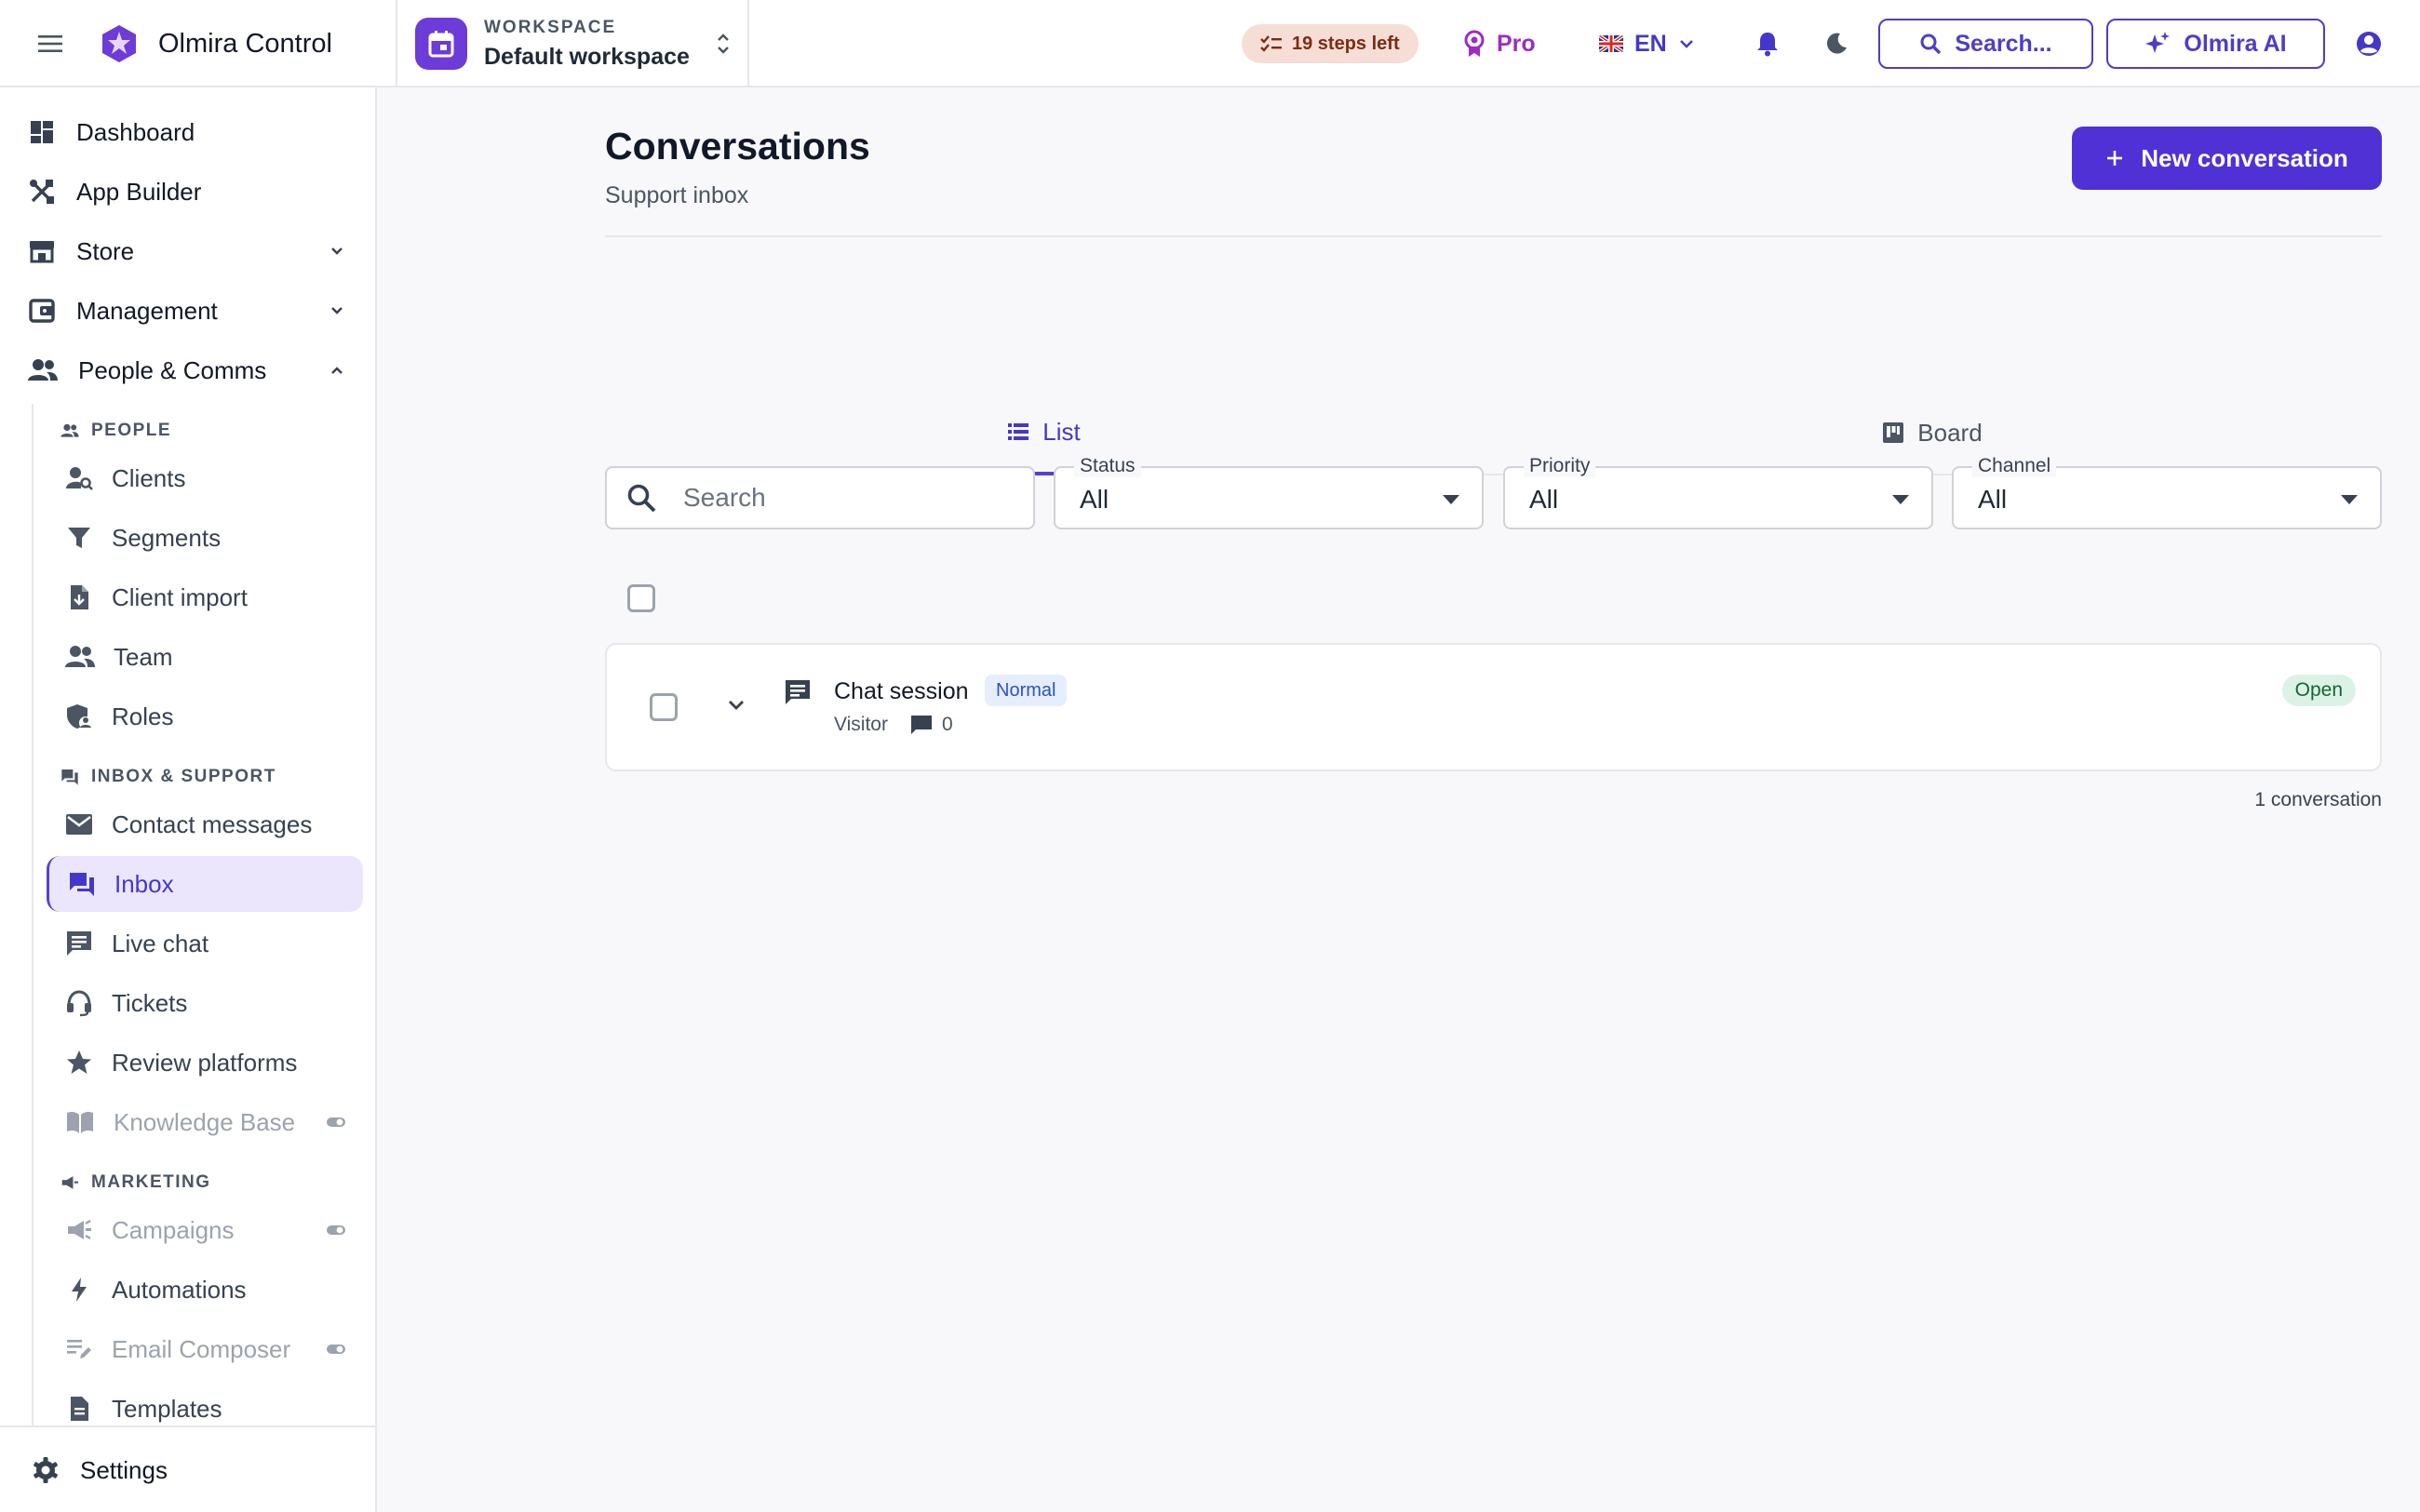 Image resolution: width=2420 pixels, height=1512 pixels. Describe the element at coordinates (2369, 44) in the screenshot. I see `account-button` at that location.